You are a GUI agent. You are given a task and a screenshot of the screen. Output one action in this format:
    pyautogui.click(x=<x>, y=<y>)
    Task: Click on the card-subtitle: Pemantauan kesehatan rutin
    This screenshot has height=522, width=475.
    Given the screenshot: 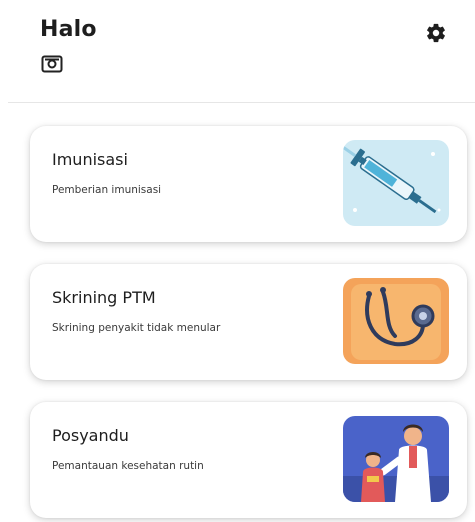 What is the action you would take?
    pyautogui.click(x=128, y=466)
    